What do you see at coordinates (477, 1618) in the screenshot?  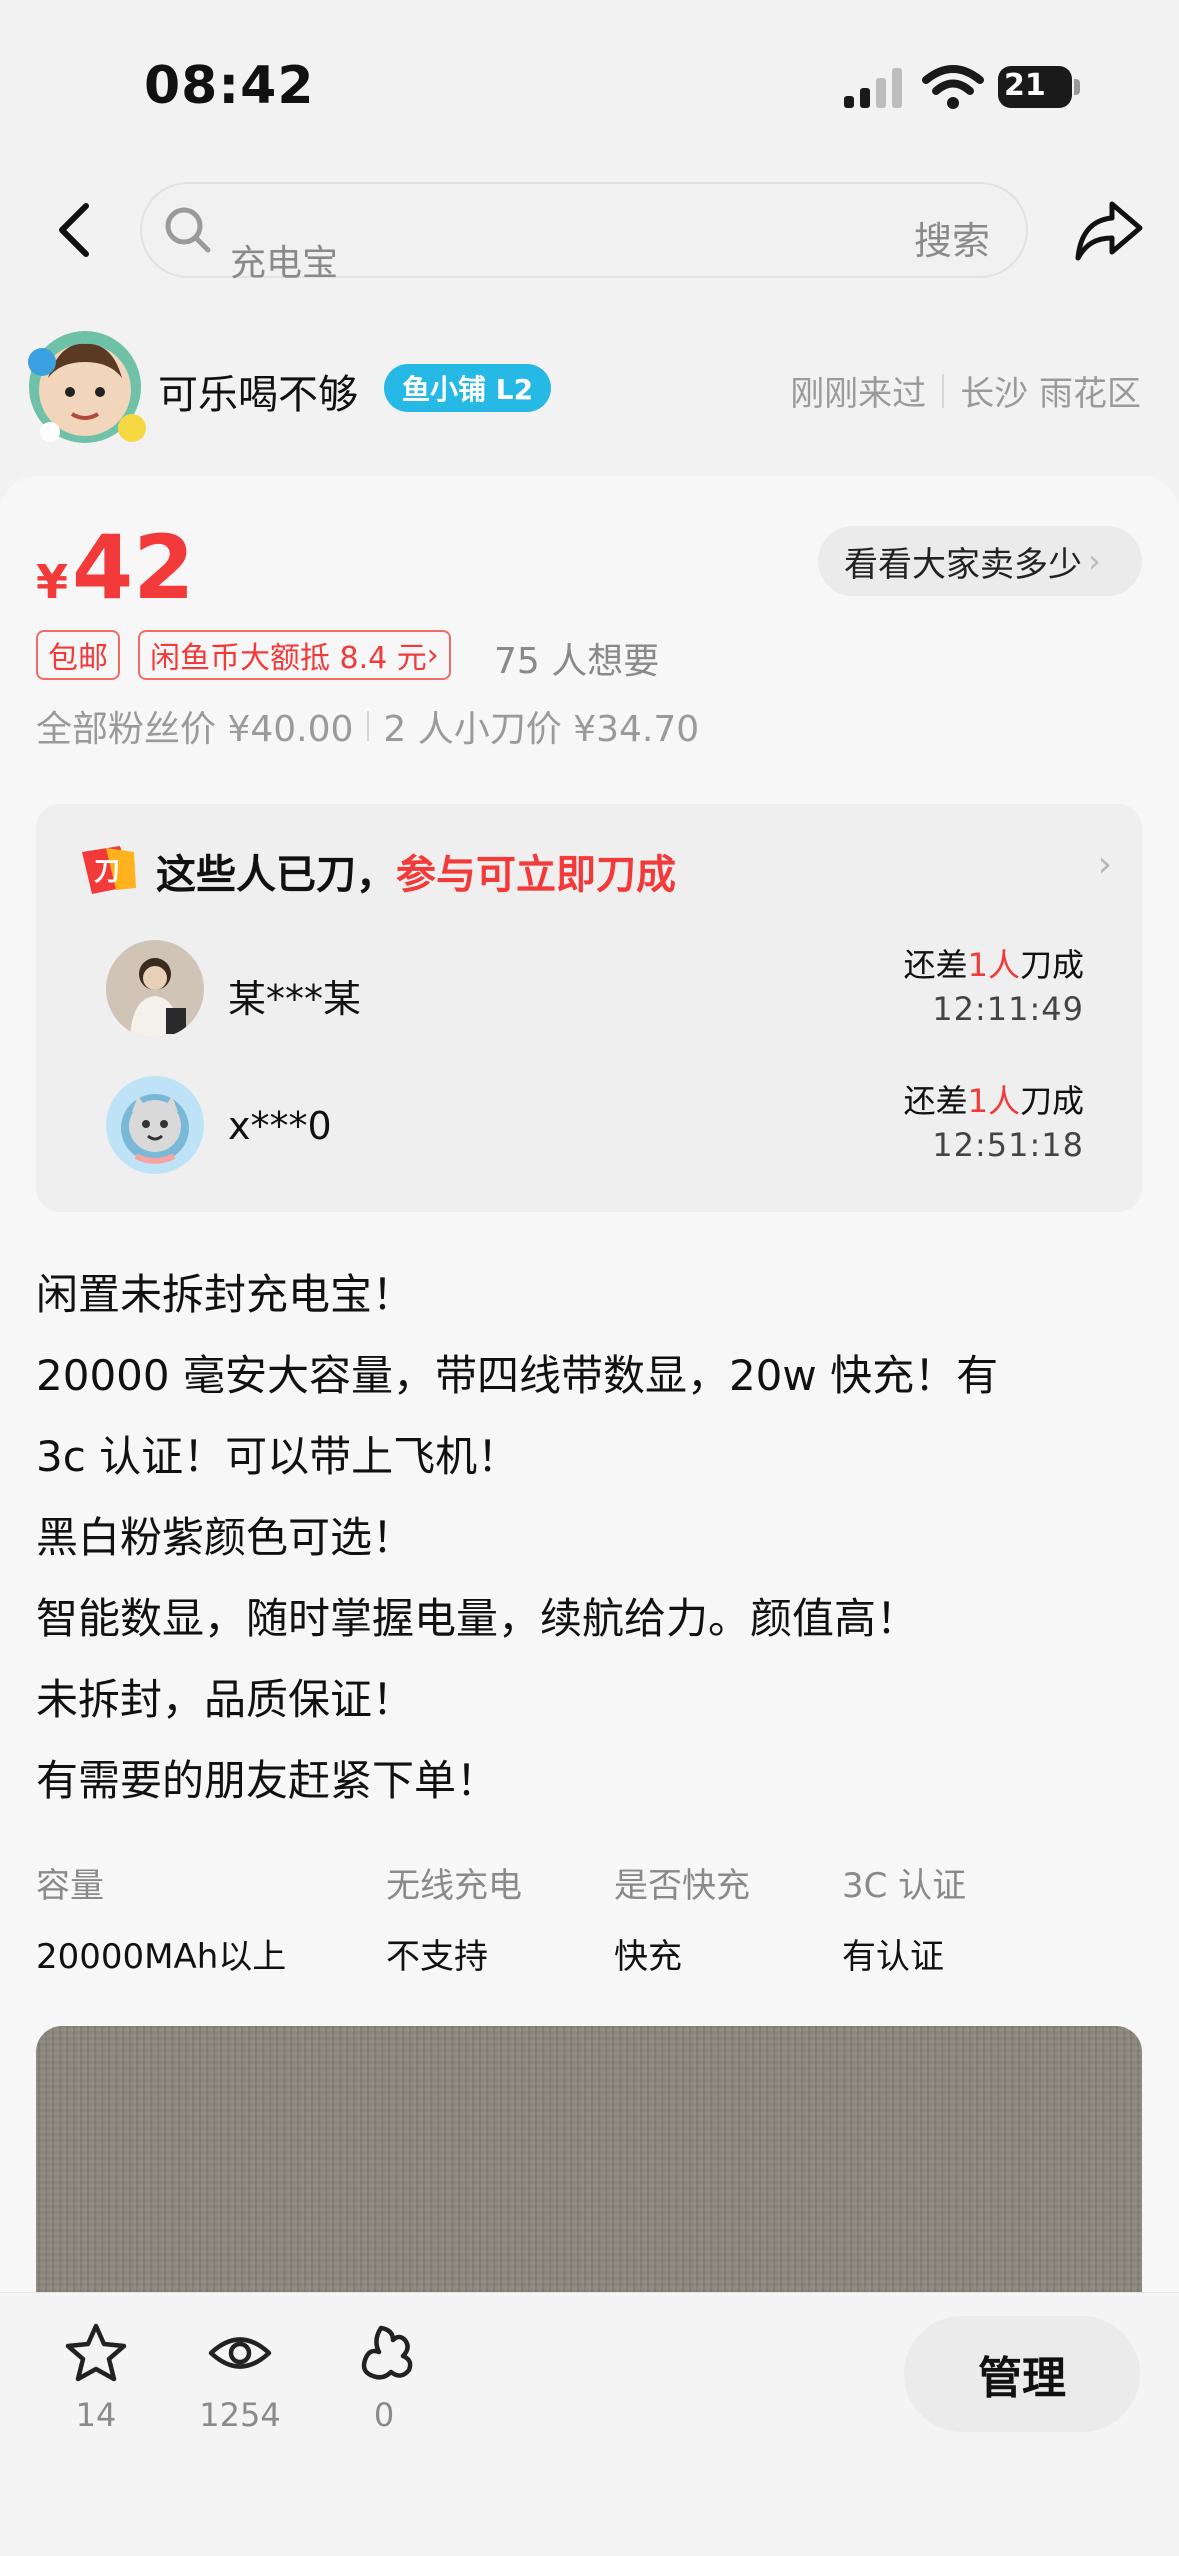 I see `description-line: 智能数显，随时掌握电量，续航给力。颜值高！` at bounding box center [477, 1618].